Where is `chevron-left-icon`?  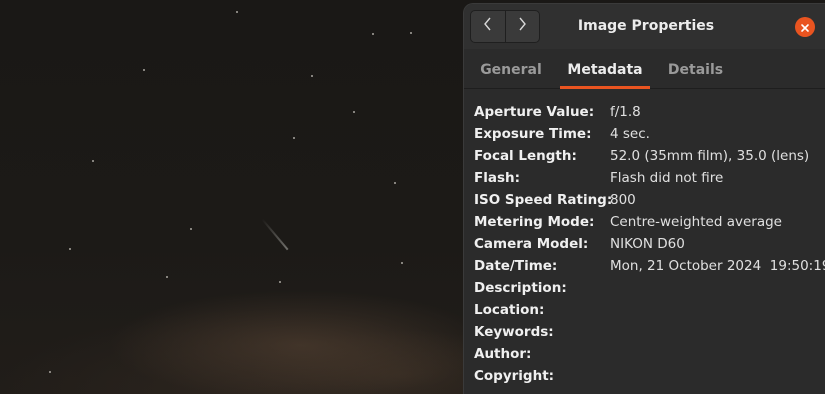
chevron-left-icon is located at coordinates (488, 26).